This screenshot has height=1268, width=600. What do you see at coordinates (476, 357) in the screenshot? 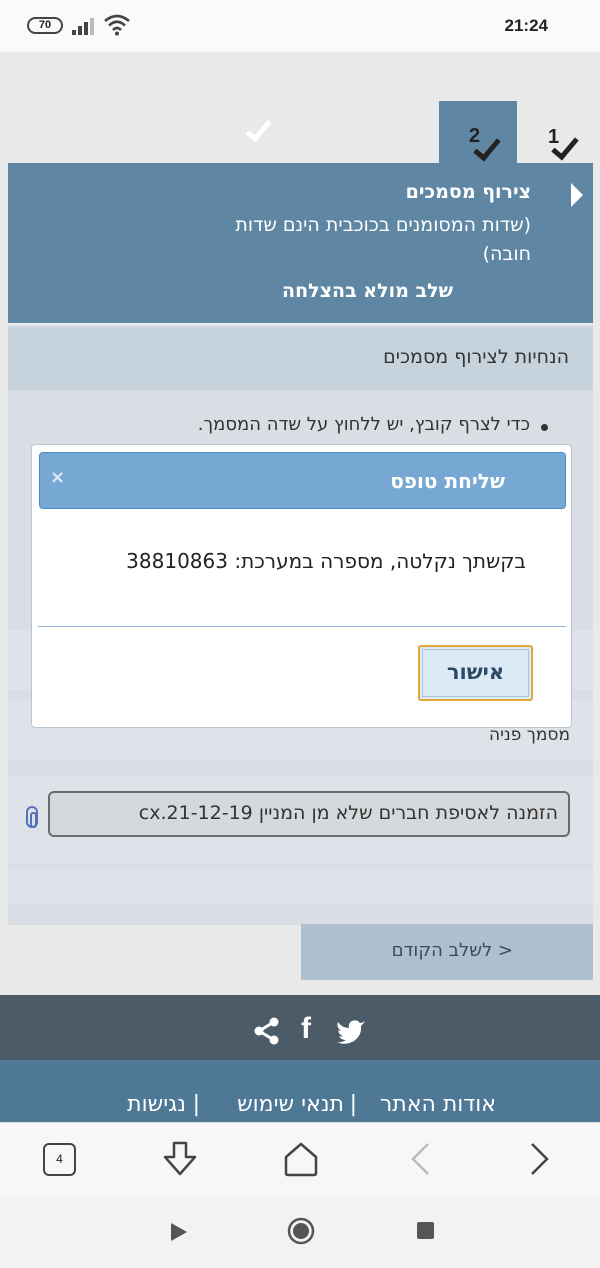
I see `instructions-title: הנחיות לצירוף מסמכים` at bounding box center [476, 357].